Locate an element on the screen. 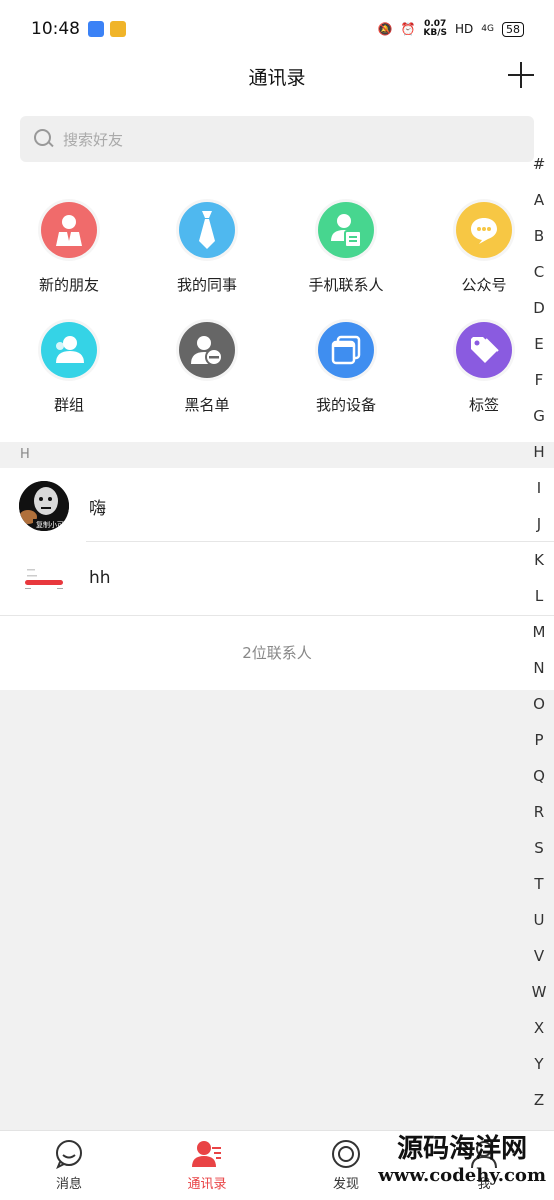 Image resolution: width=554 pixels, height=1200 pixels. contact-avatar is located at coordinates (44, 580).